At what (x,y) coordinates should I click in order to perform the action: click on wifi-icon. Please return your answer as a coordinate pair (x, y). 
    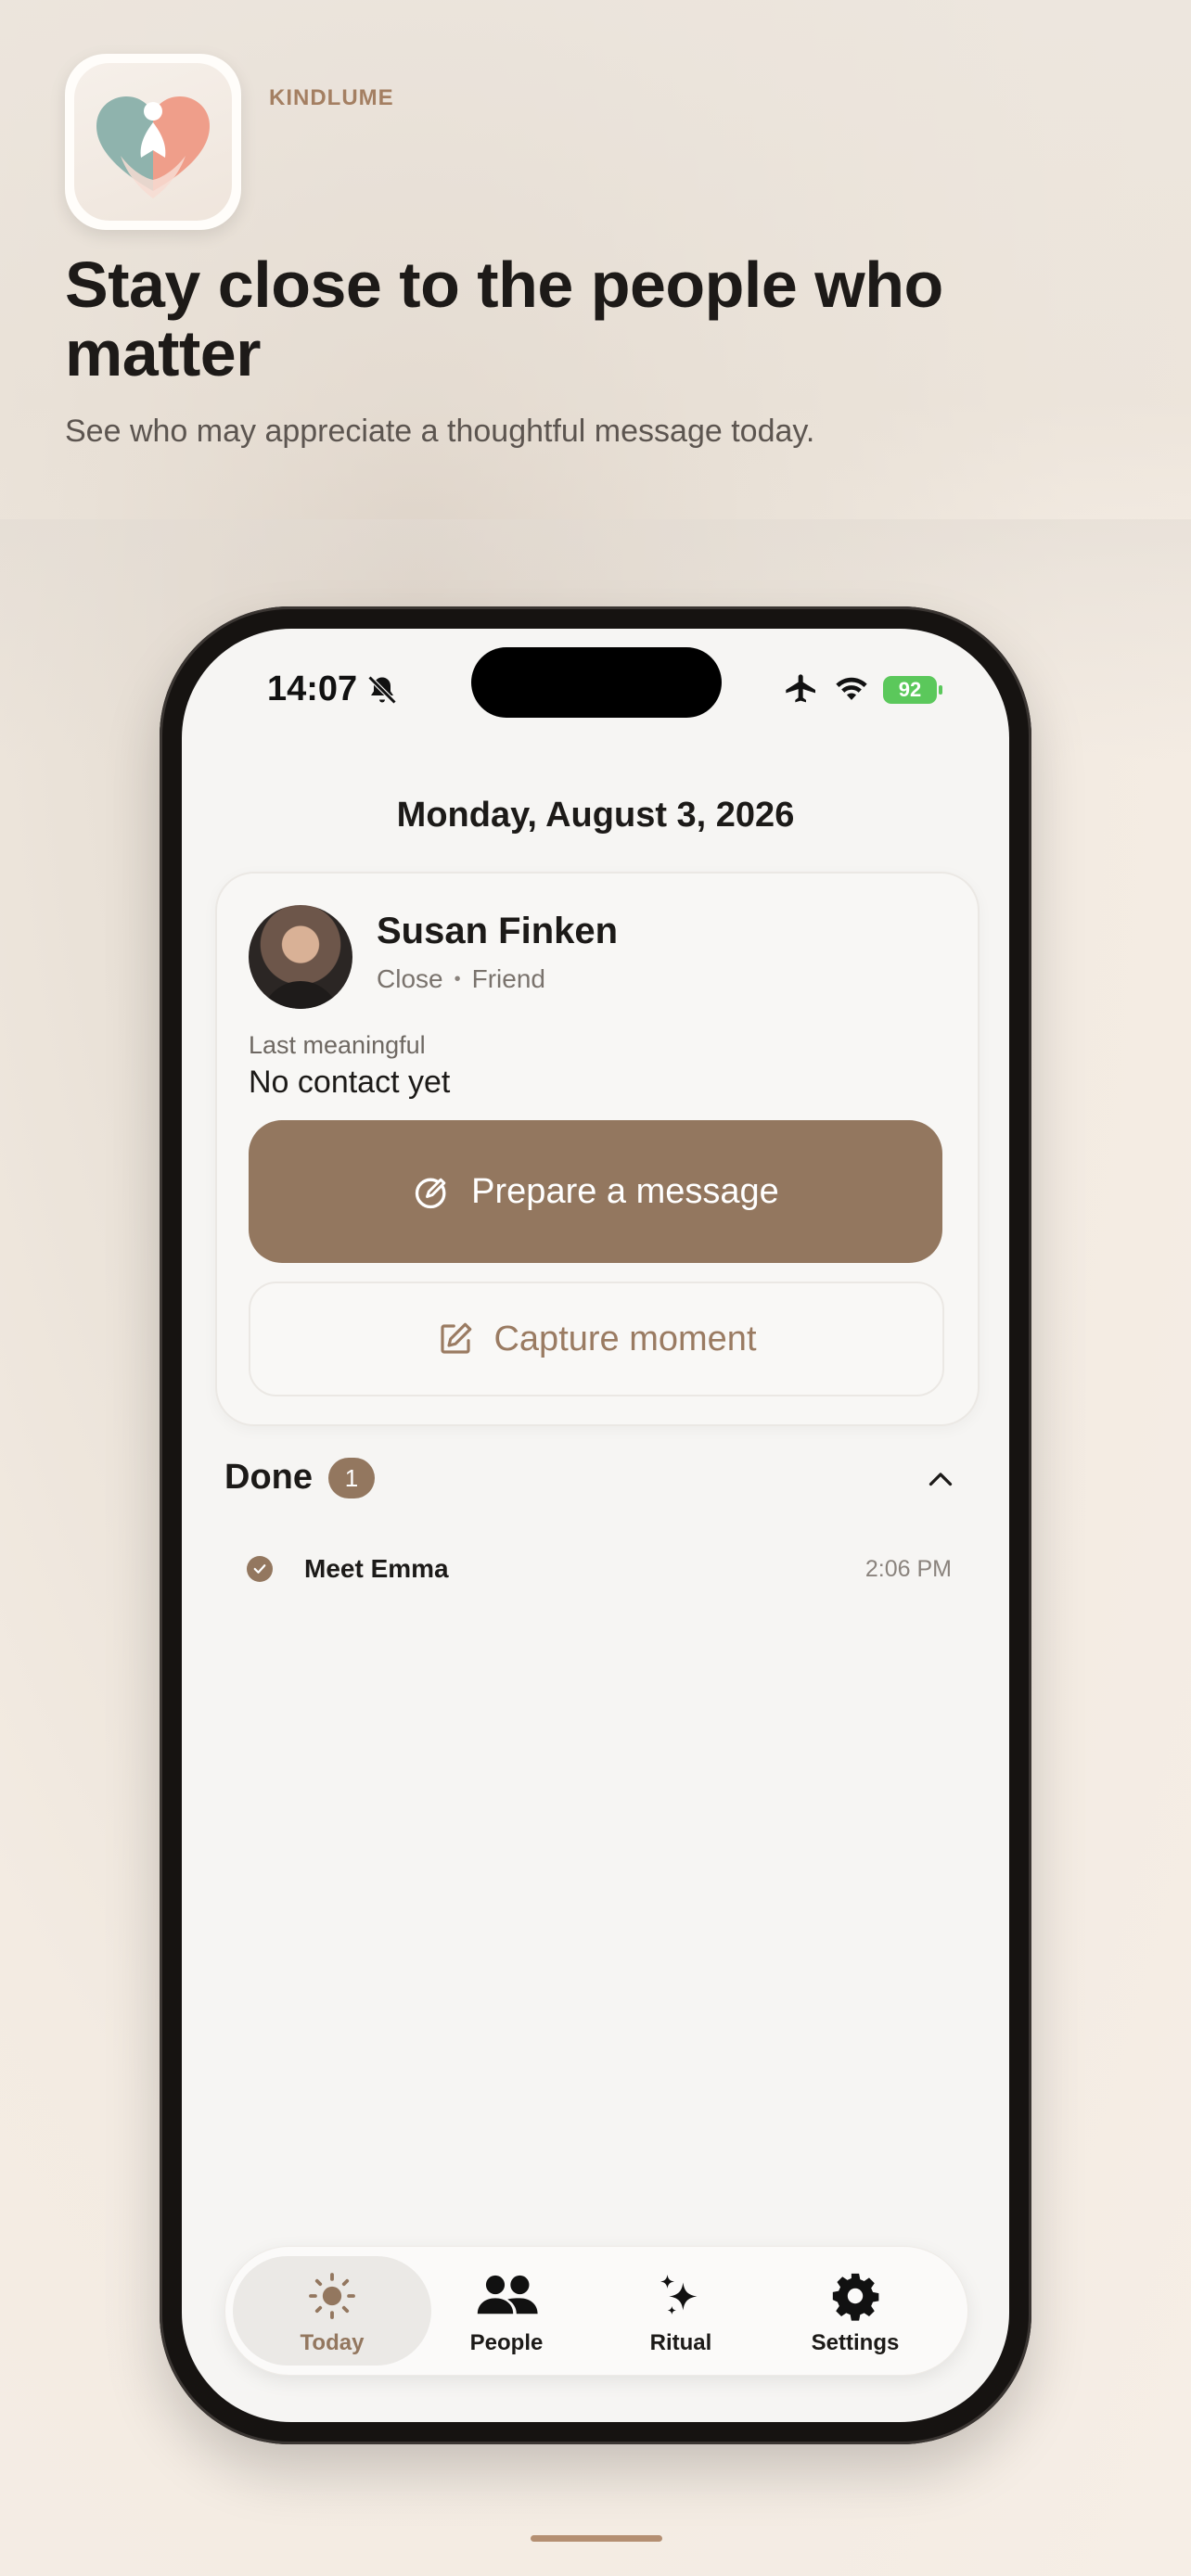
    Looking at the image, I should click on (851, 689).